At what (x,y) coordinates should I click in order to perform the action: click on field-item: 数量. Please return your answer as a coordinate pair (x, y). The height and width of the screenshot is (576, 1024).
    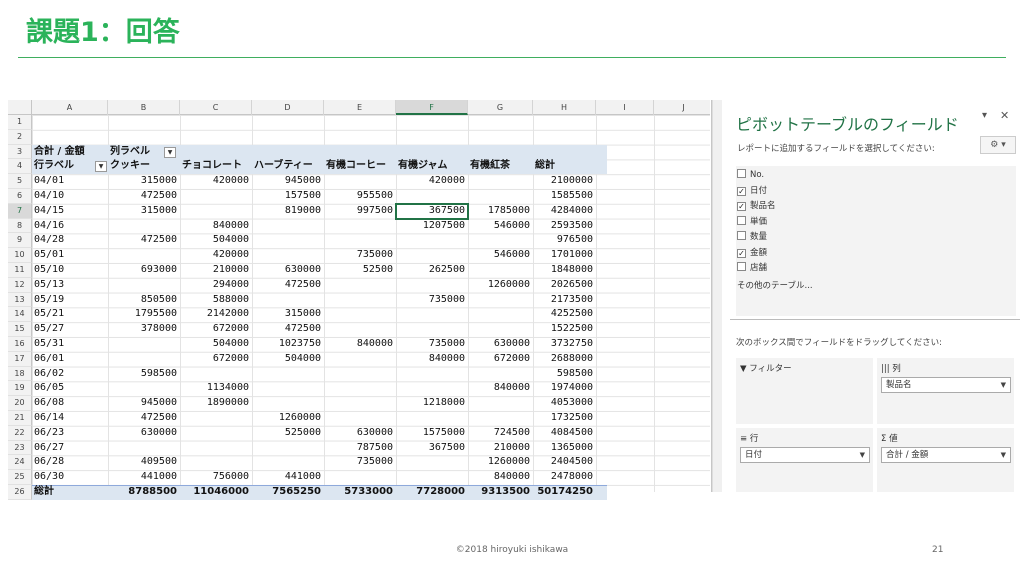
    Looking at the image, I should click on (752, 237).